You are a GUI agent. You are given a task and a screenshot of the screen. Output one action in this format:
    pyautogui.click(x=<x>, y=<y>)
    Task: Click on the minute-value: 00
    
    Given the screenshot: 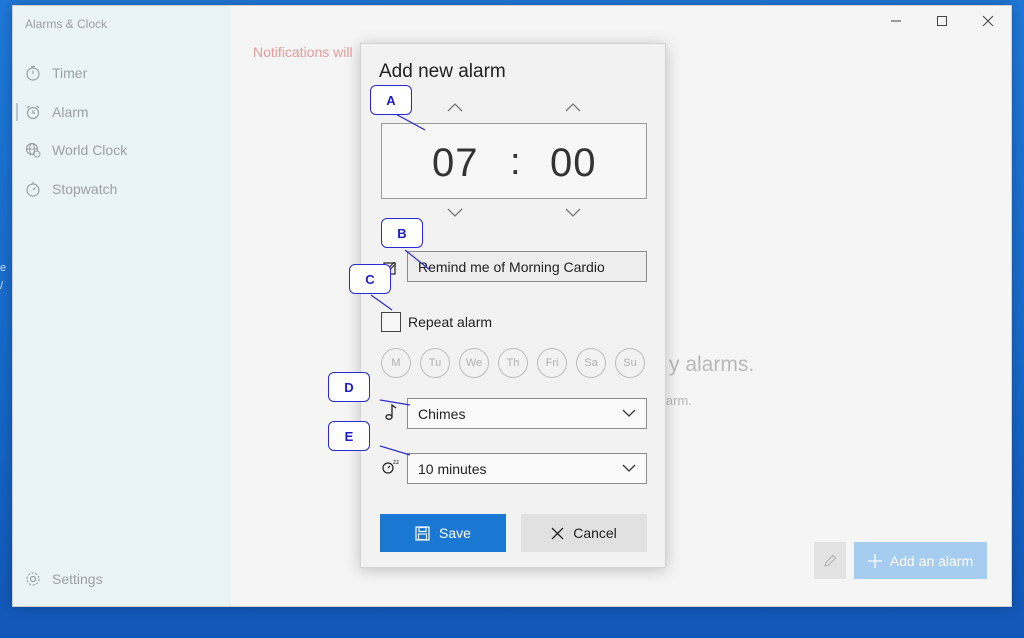 What is the action you would take?
    pyautogui.click(x=573, y=163)
    